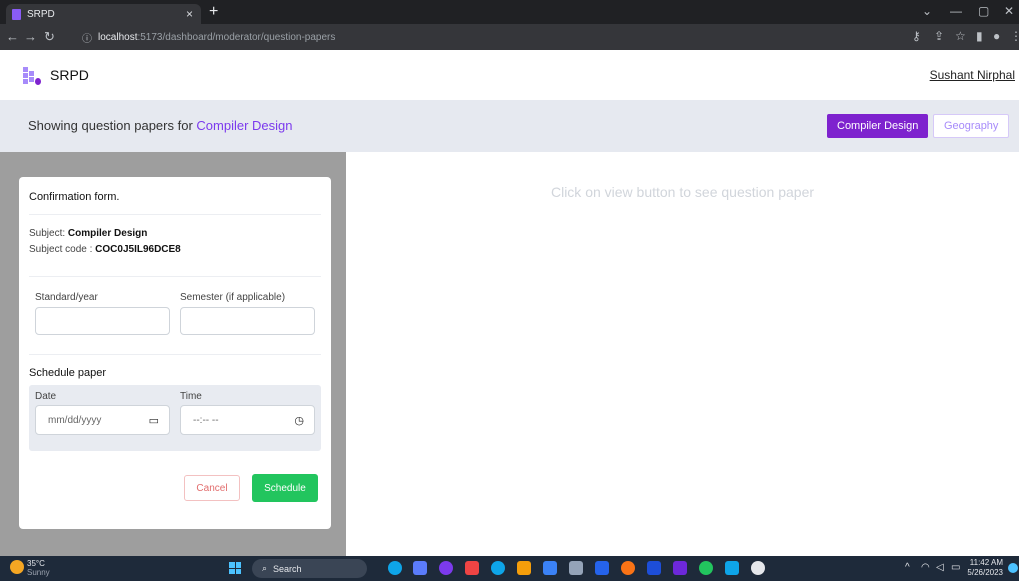 Image resolution: width=1019 pixels, height=581 pixels. What do you see at coordinates (47, 233) in the screenshot?
I see `subject-label: Subject:` at bounding box center [47, 233].